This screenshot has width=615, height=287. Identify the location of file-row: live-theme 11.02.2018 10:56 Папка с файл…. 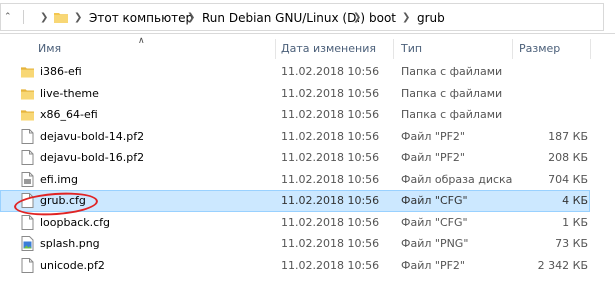
(295, 94).